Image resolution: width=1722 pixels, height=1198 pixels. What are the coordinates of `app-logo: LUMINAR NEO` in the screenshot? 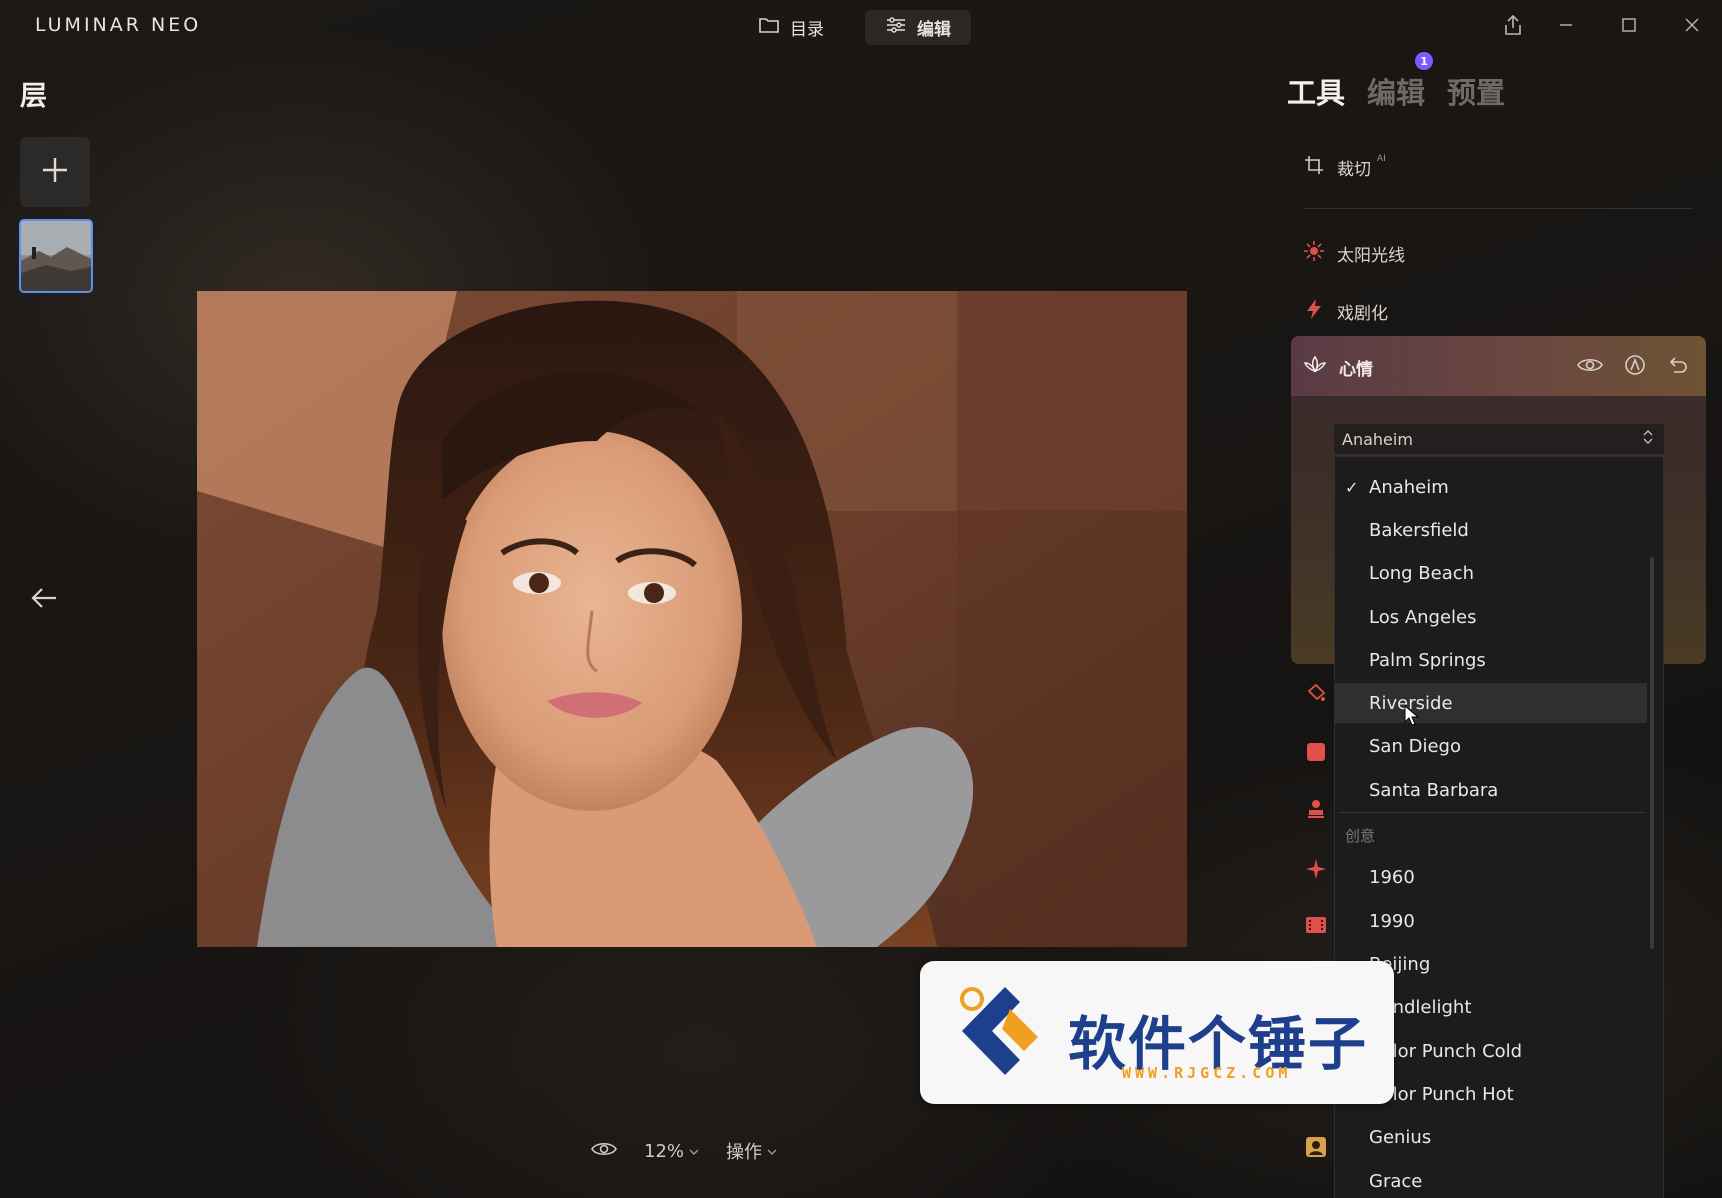 It's located at (118, 25).